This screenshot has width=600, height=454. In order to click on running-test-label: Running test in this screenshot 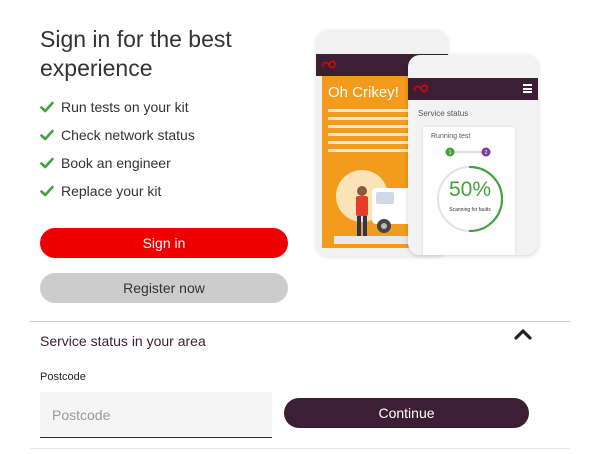, I will do `click(451, 136)`.